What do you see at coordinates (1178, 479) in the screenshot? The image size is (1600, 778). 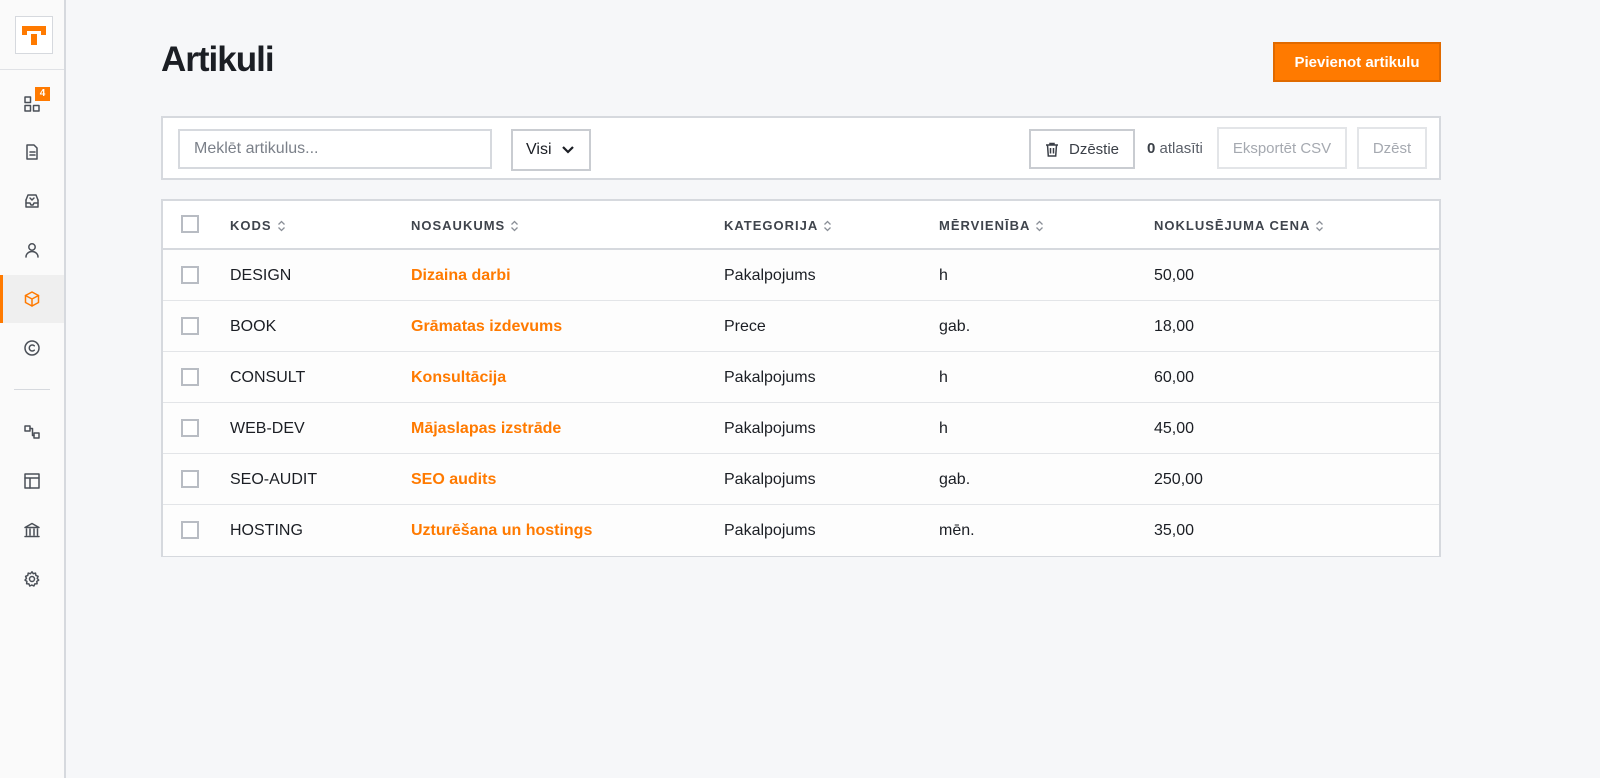 I see `cell-price: 250,00` at bounding box center [1178, 479].